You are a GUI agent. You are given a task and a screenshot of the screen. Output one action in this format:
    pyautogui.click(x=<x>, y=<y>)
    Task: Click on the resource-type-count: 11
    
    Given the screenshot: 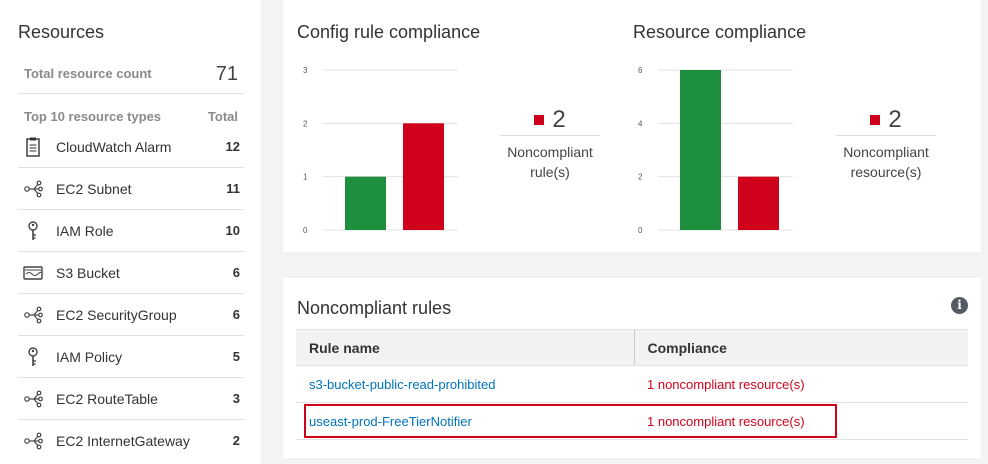 What is the action you would take?
    pyautogui.click(x=233, y=188)
    